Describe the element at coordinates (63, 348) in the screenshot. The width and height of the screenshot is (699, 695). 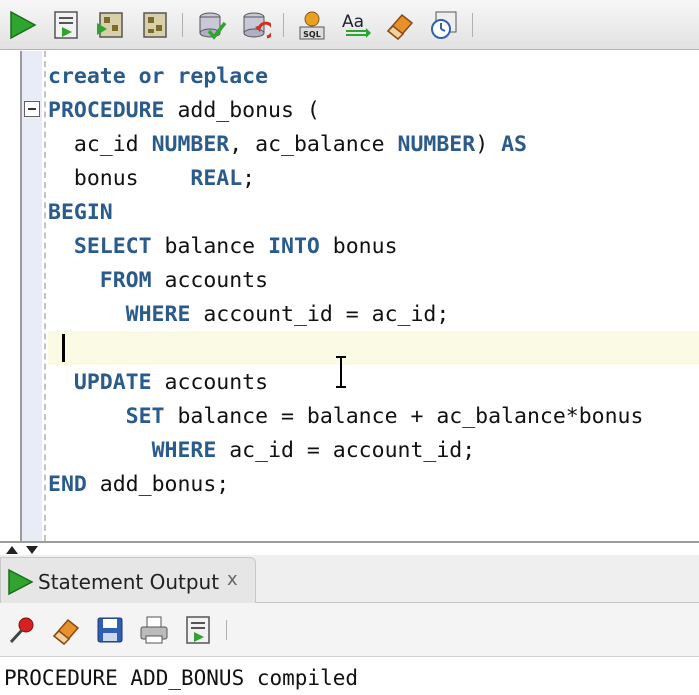
I see `text-caret` at that location.